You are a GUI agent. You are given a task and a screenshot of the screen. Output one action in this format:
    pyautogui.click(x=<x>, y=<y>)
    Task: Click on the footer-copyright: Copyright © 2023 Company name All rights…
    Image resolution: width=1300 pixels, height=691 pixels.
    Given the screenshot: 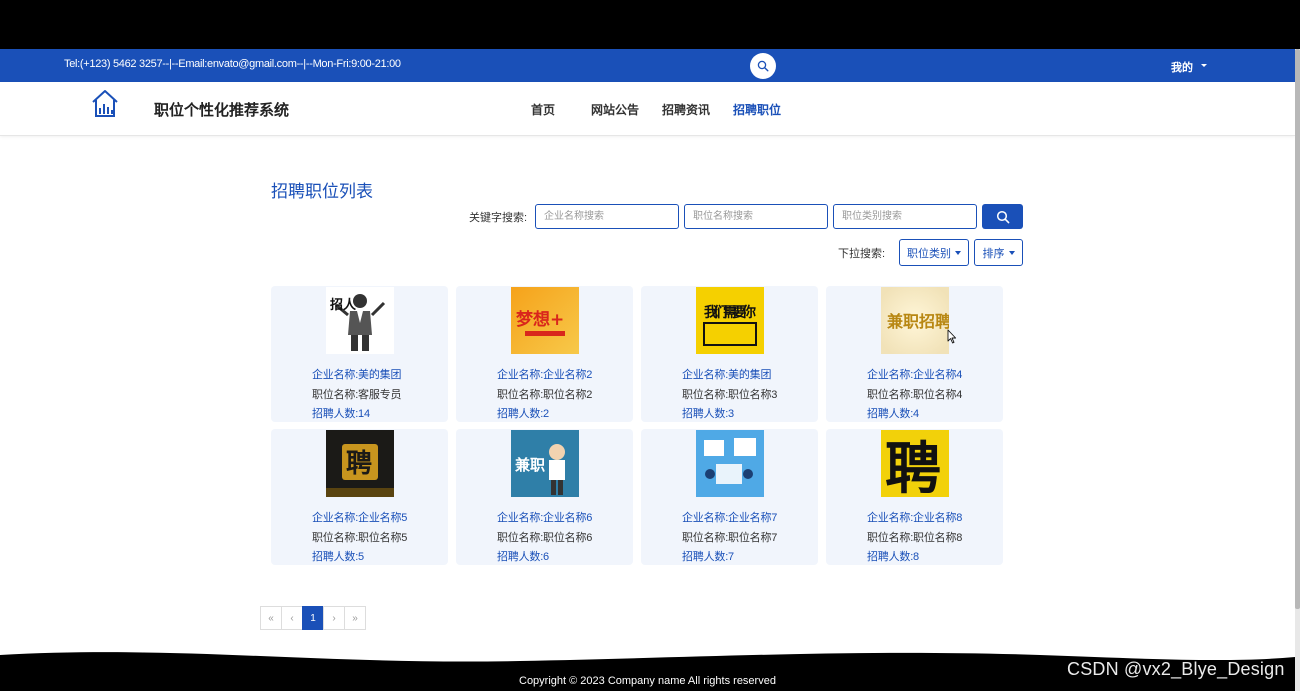 What is the action you would take?
    pyautogui.click(x=647, y=681)
    